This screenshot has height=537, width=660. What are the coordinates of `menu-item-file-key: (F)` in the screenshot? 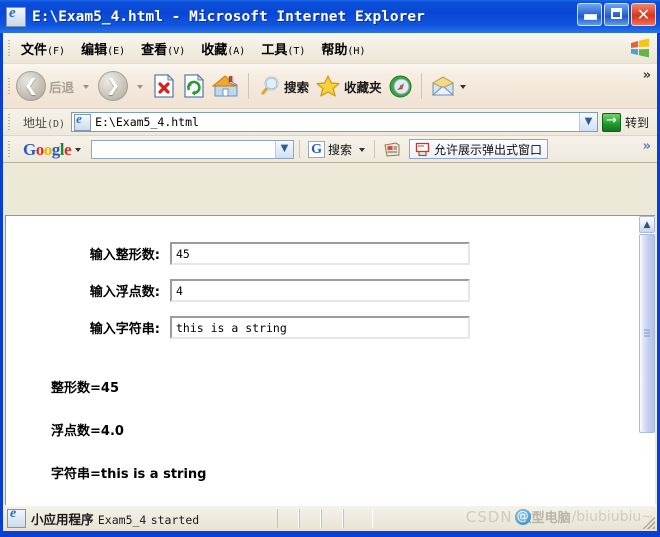 It's located at (56, 51).